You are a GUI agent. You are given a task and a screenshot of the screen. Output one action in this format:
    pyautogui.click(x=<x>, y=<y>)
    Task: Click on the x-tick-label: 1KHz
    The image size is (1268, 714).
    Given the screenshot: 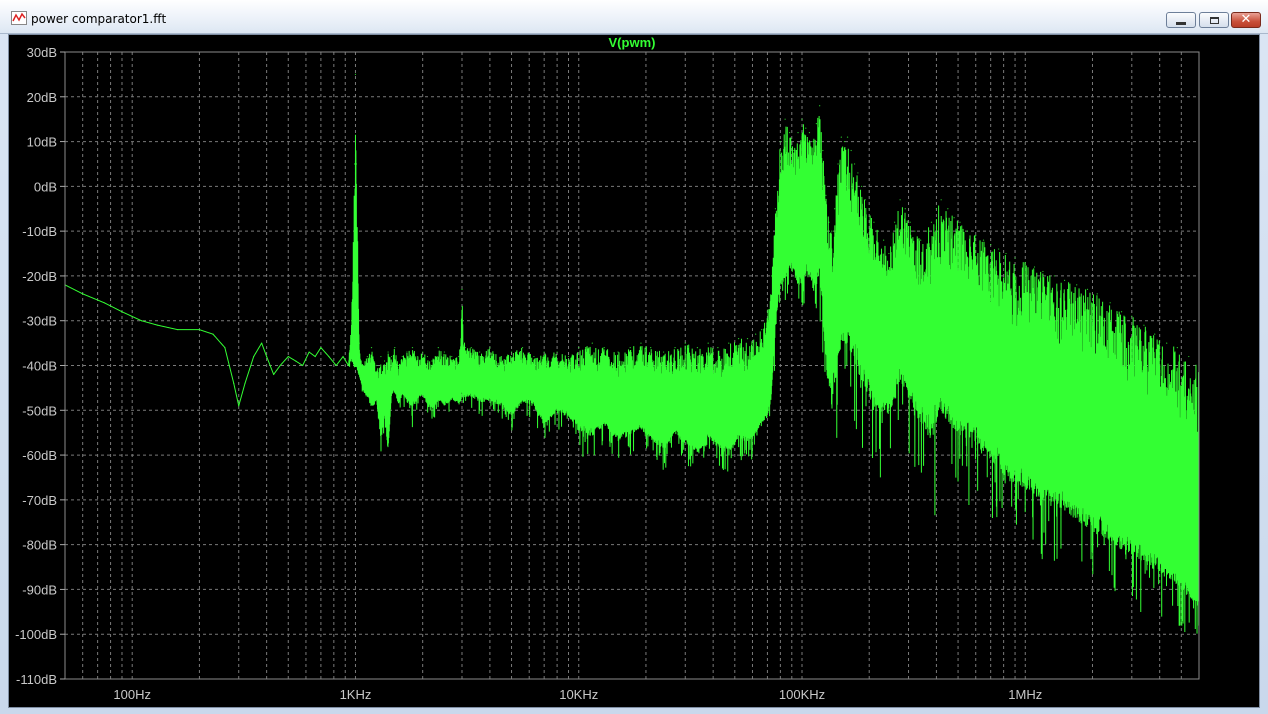 What is the action you would take?
    pyautogui.click(x=356, y=694)
    